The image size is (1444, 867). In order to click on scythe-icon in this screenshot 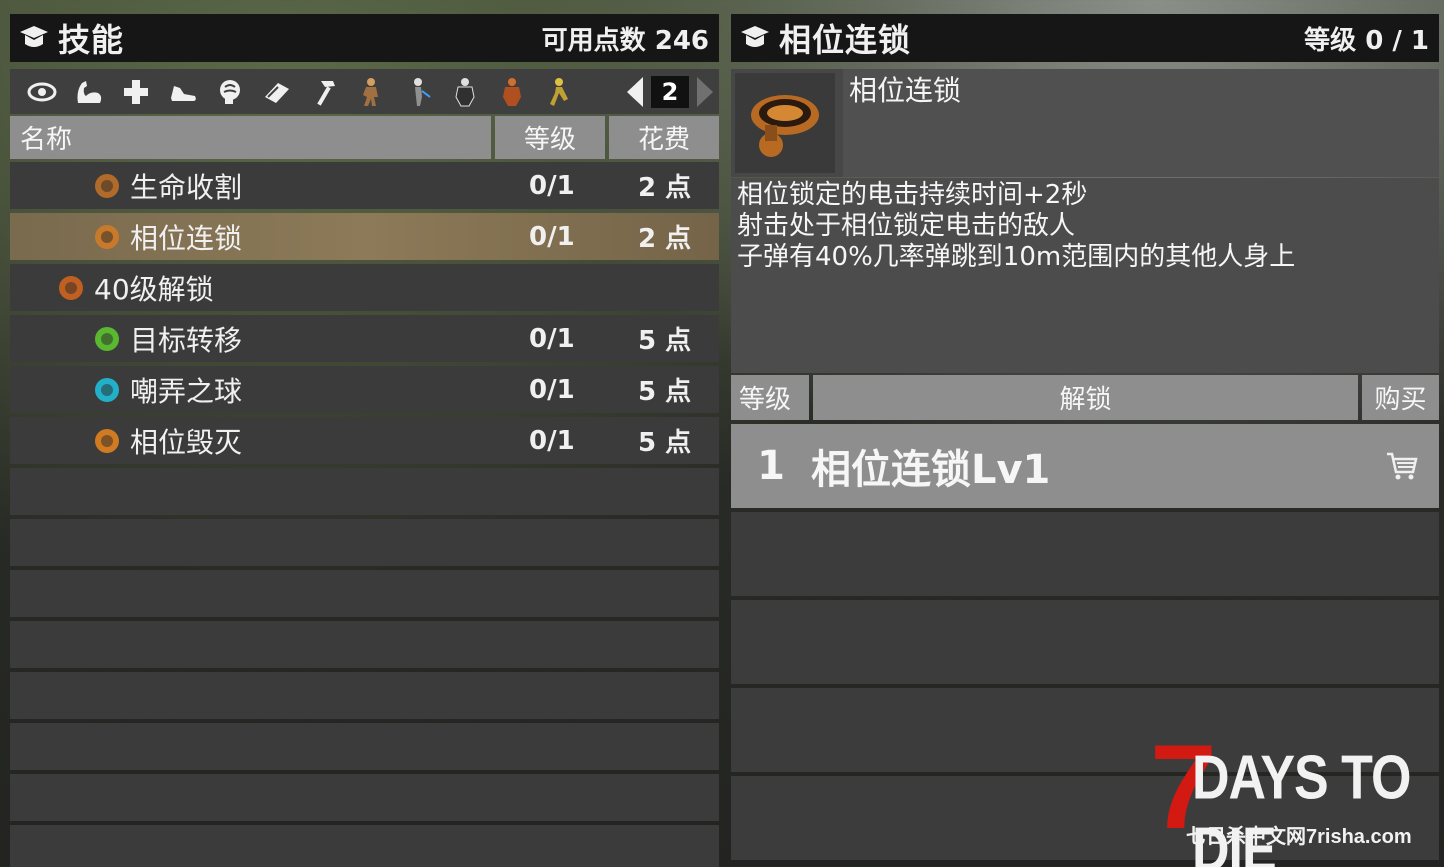, I will do `click(107, 186)`.